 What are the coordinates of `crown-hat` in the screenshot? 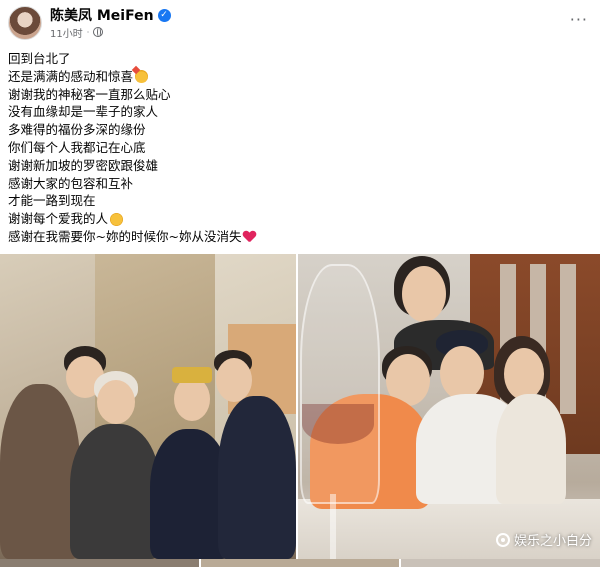 It's located at (192, 375).